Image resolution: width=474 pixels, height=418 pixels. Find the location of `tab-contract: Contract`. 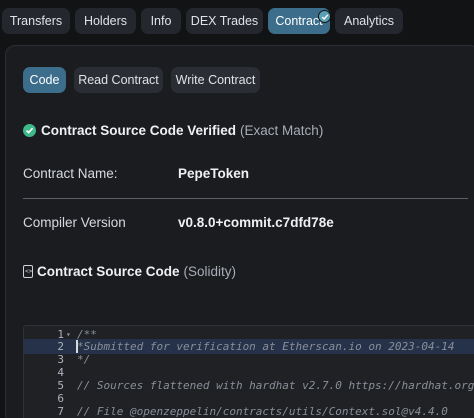

tab-contract: Contract is located at coordinates (299, 21).